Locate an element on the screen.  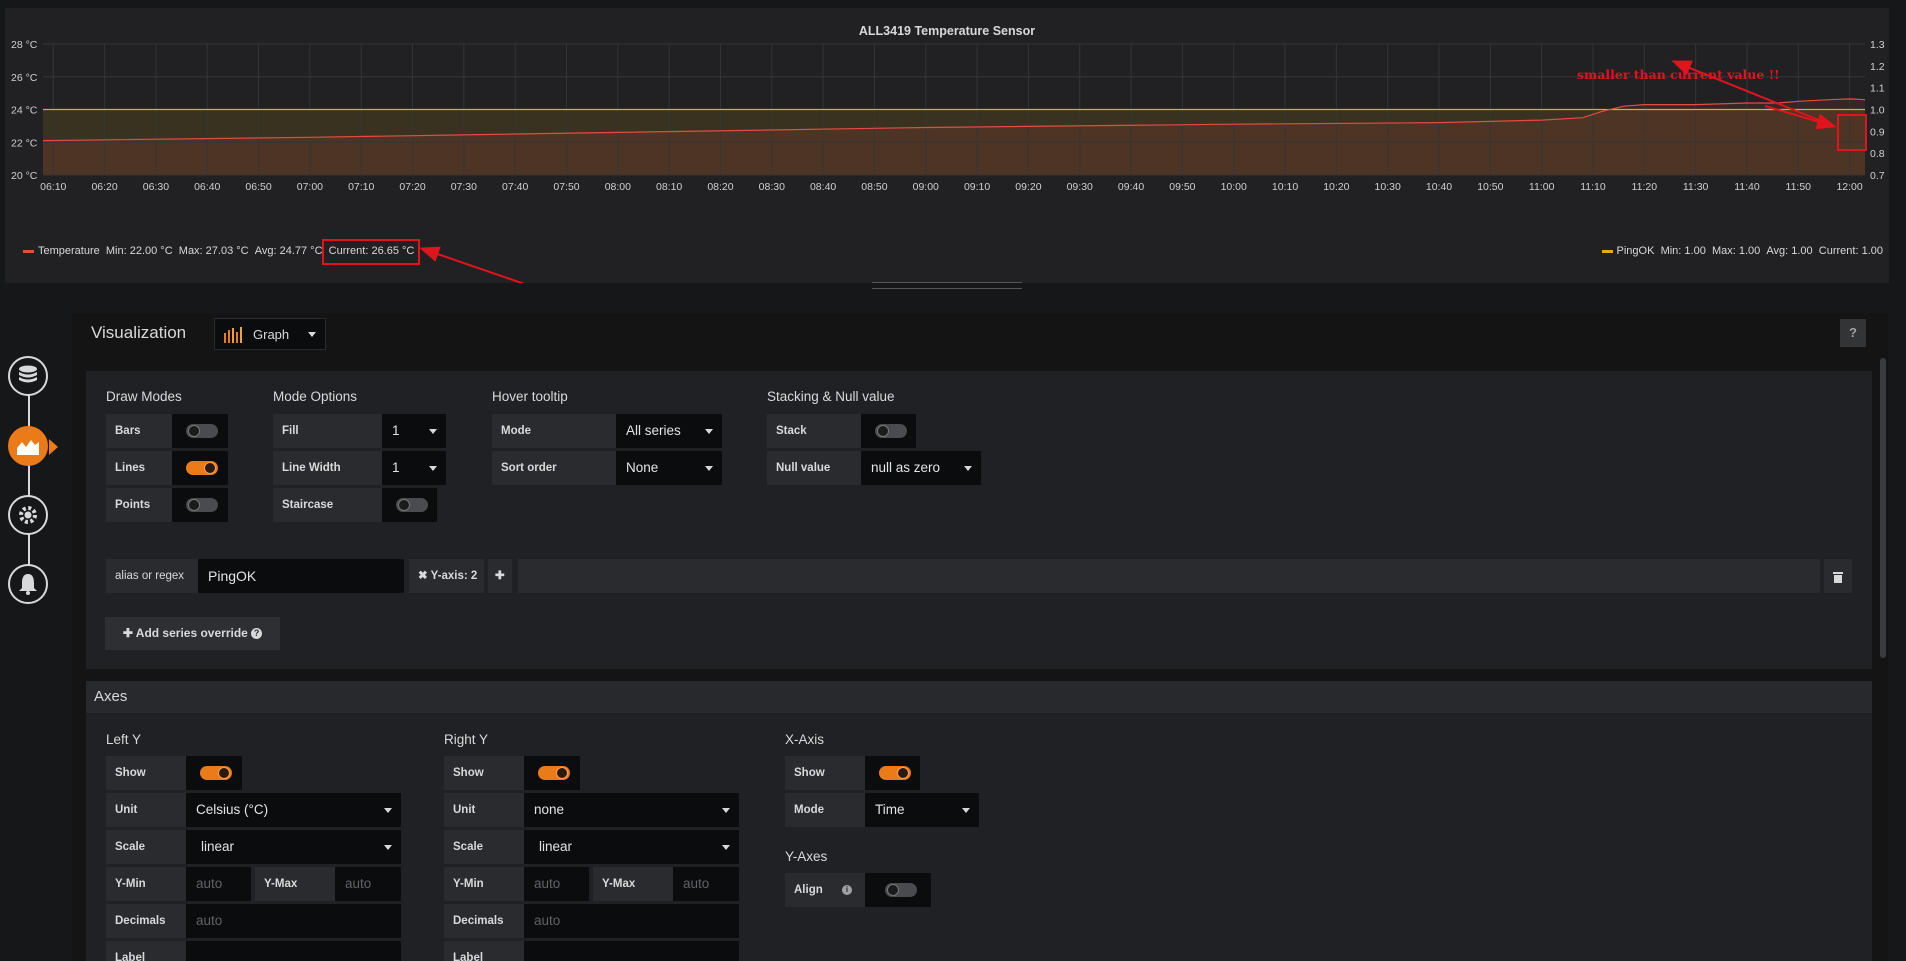
left-y-unit-value: Celsius (°C) is located at coordinates (232, 809).